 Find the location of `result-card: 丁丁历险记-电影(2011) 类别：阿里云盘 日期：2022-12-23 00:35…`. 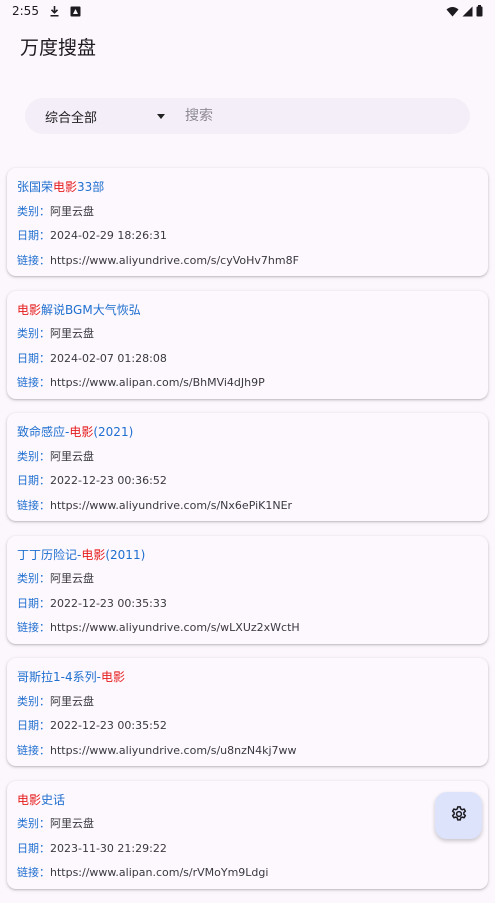

result-card: 丁丁历险记-电影(2011) 类别：阿里云盘 日期：2022-12-23 00:35… is located at coordinates (247, 589).